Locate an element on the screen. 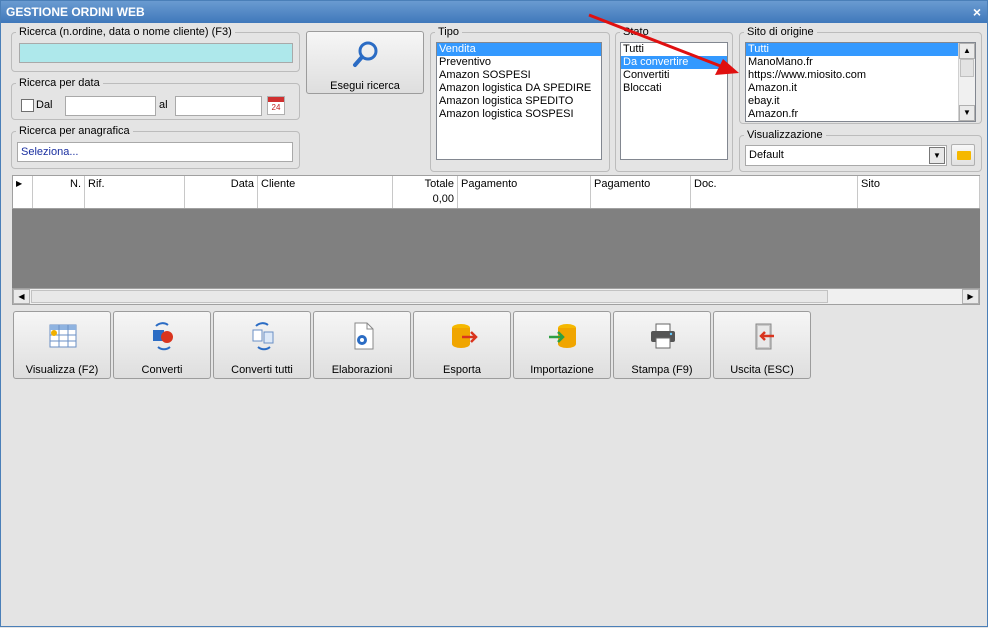 This screenshot has width=988, height=628. sito-label: Sito di origine is located at coordinates (780, 32).